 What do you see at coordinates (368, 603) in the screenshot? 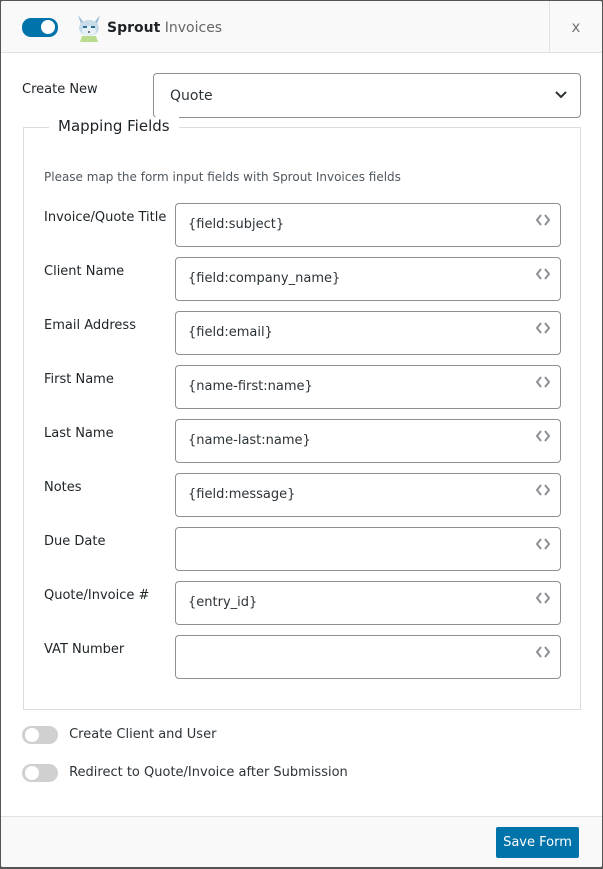
I see `quote-invoice-number-input: {entry_id}` at bounding box center [368, 603].